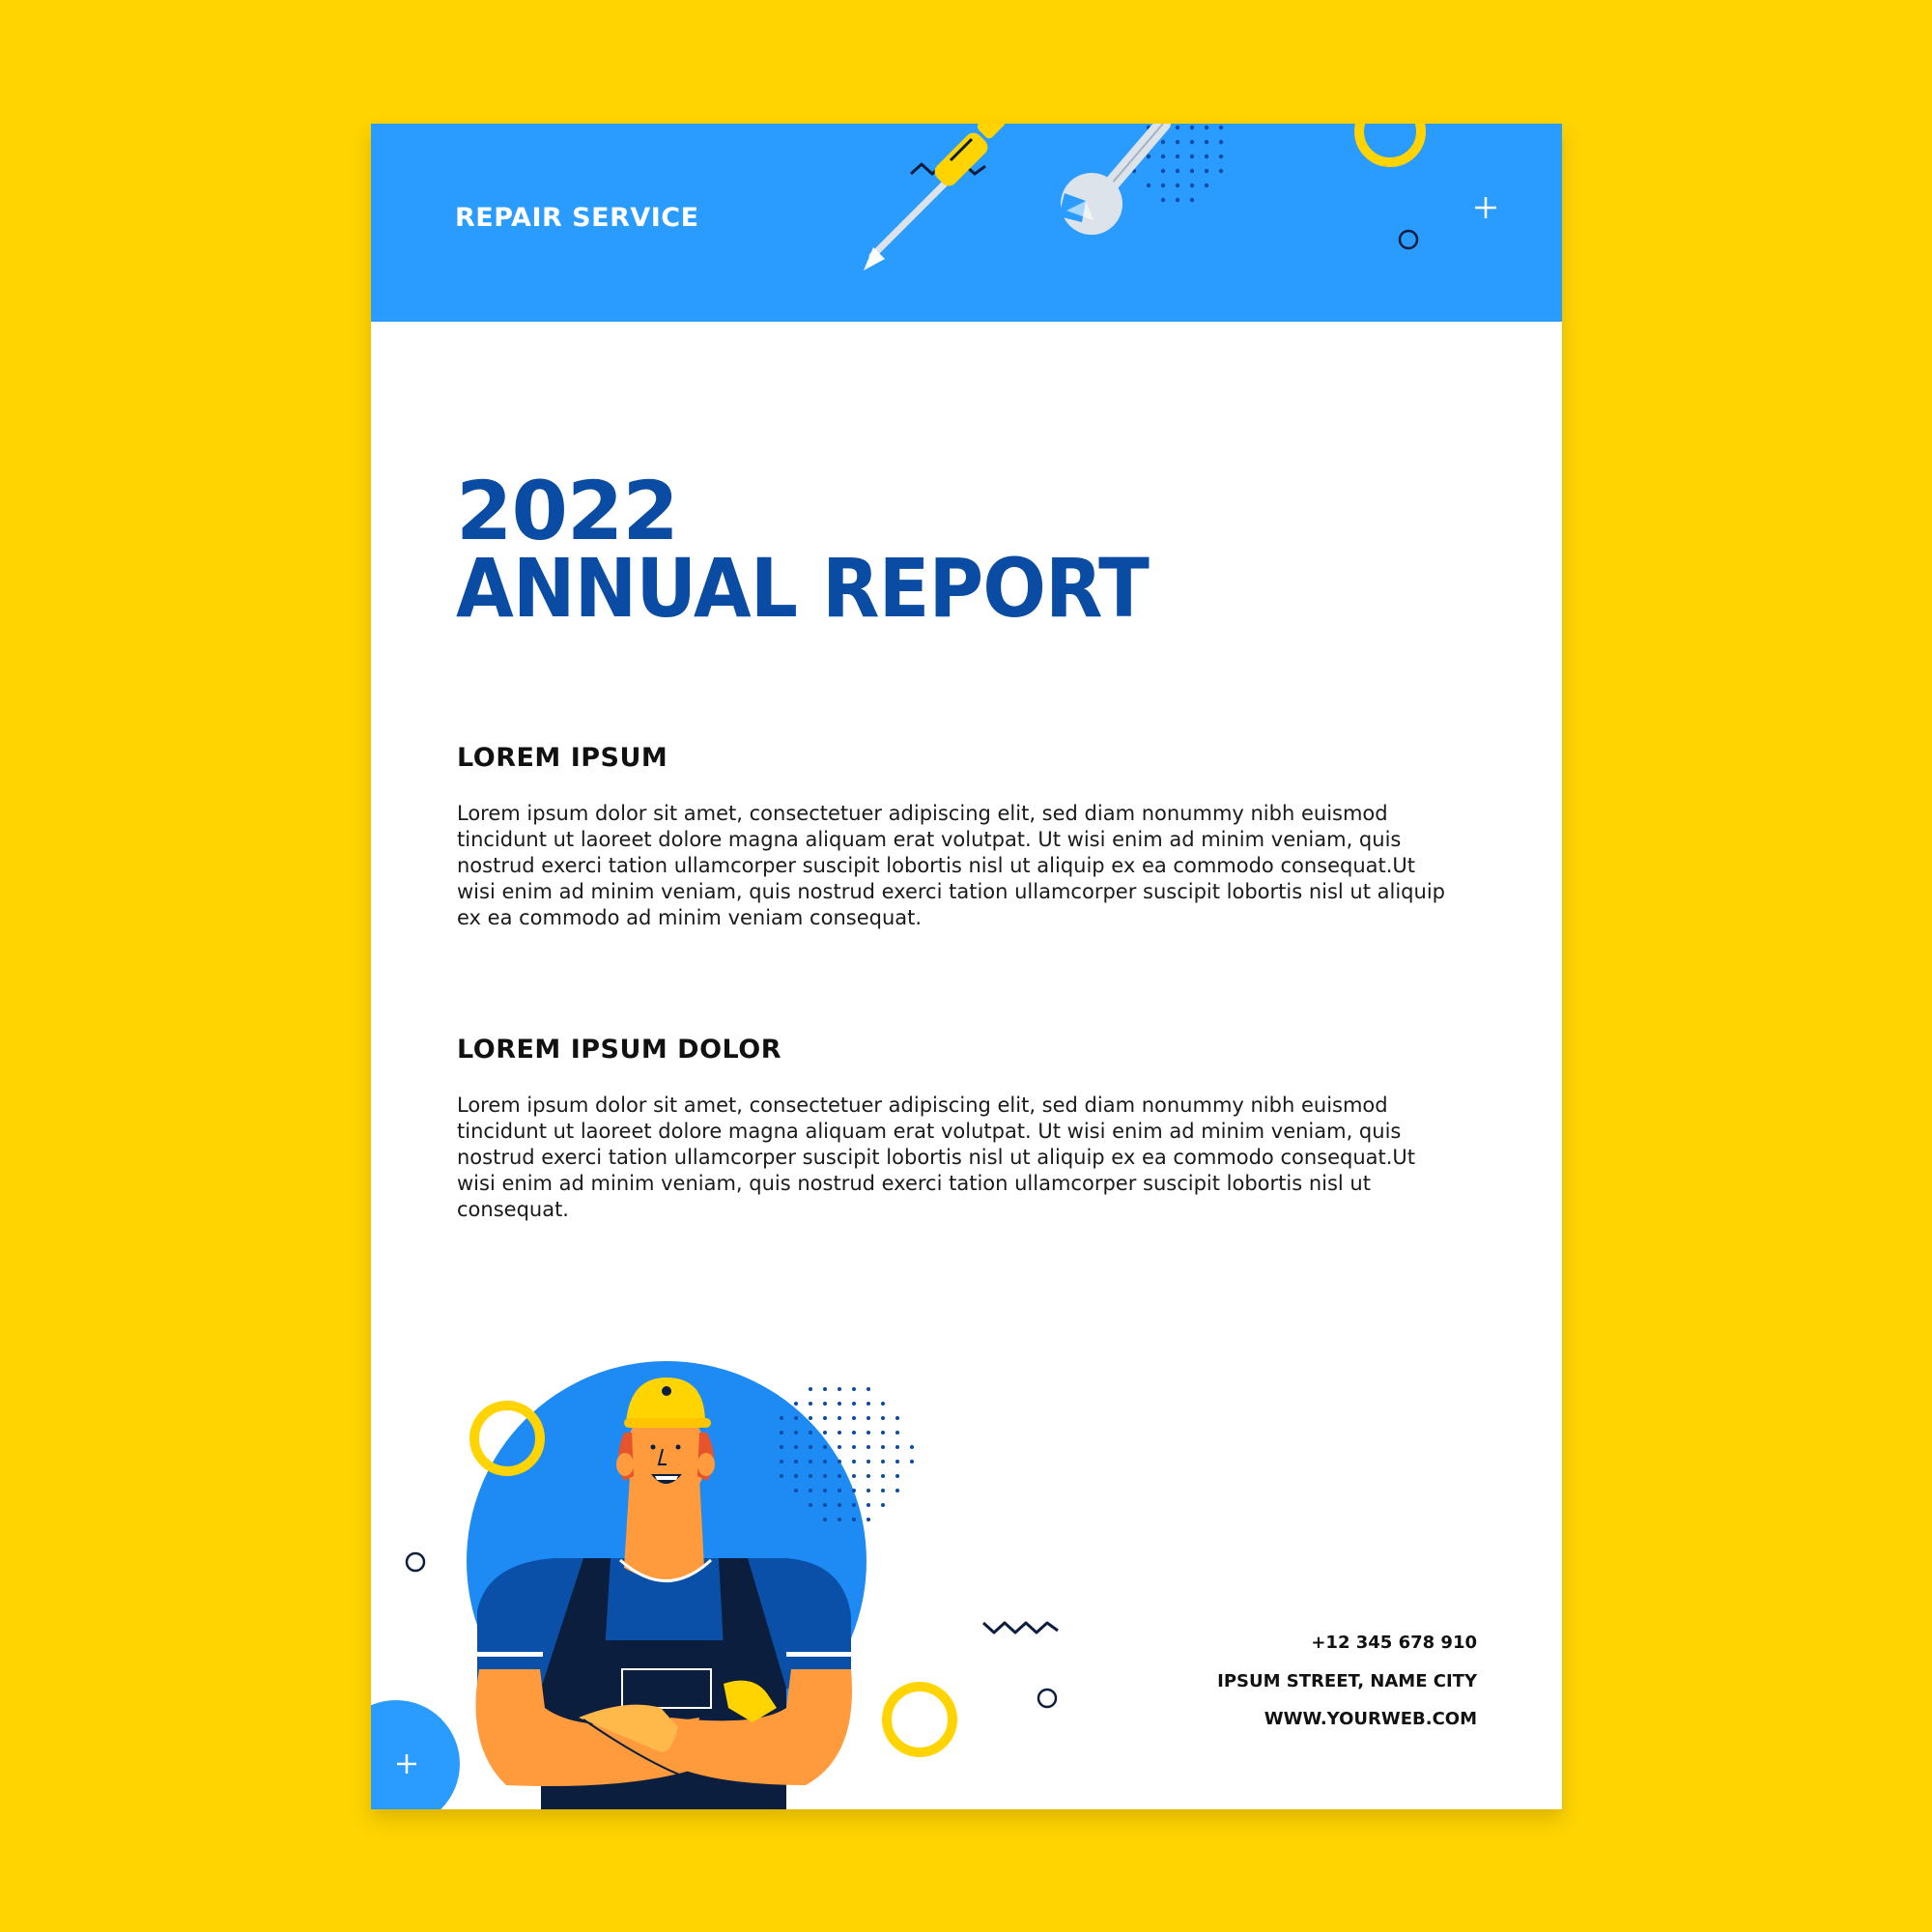 Image resolution: width=1932 pixels, height=1932 pixels. What do you see at coordinates (1370, 1719) in the screenshot?
I see `contact-website: WWW.YOURWEB.COM` at bounding box center [1370, 1719].